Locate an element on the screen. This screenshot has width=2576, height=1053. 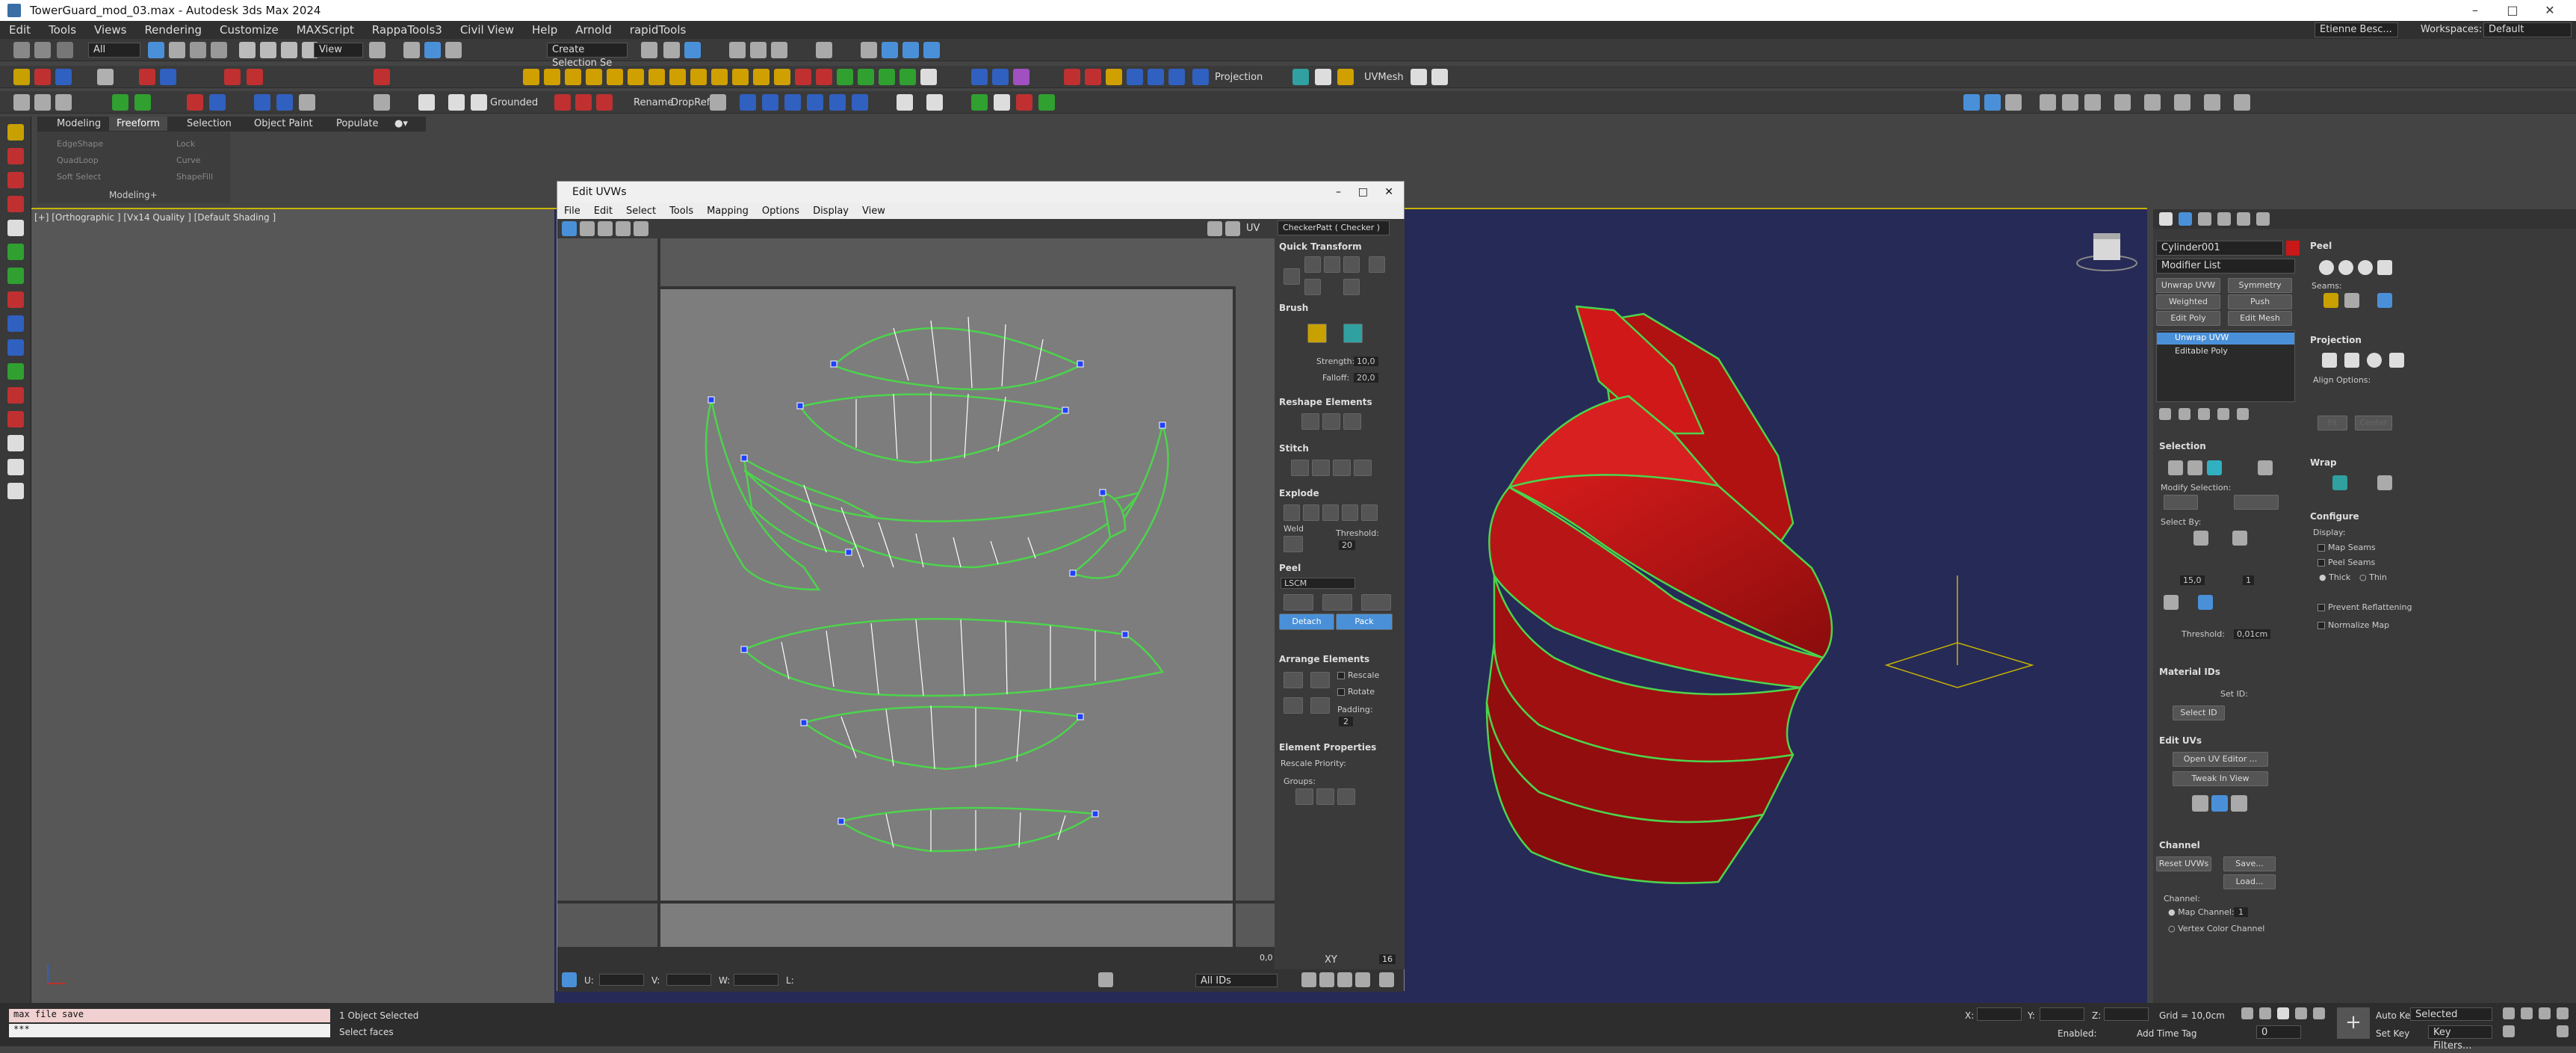
menu-rappatools: RappaTools3 is located at coordinates (407, 30).